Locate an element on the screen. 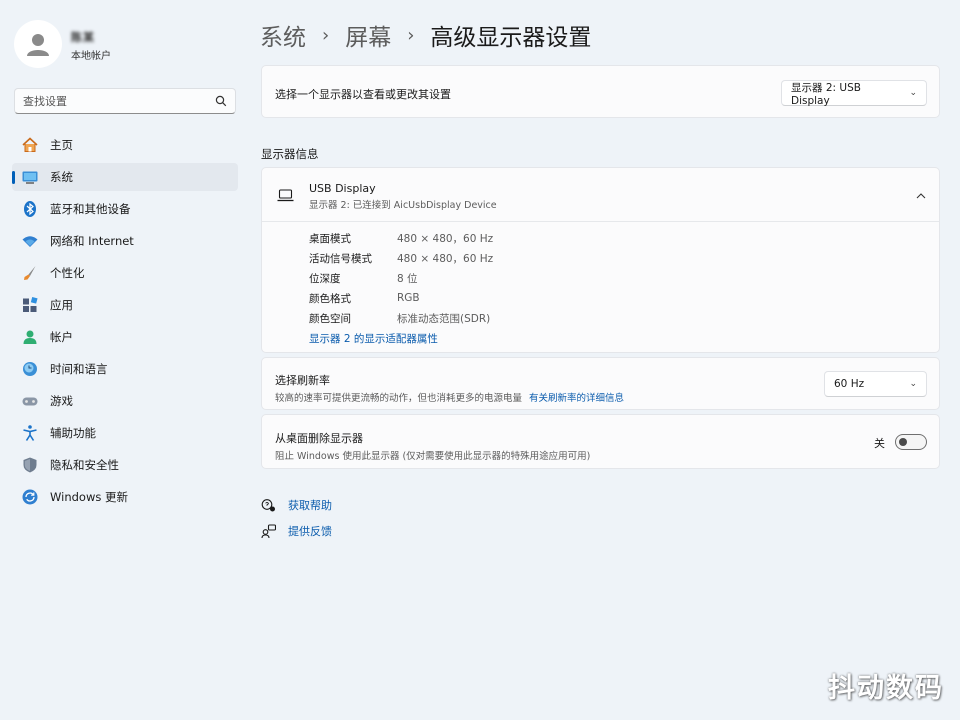 The width and height of the screenshot is (960, 720). remove-display-description: 阻止 Windows 使用此显示器 (仅对需要使用此显示器的特殊用途应用可用) is located at coordinates (433, 456).